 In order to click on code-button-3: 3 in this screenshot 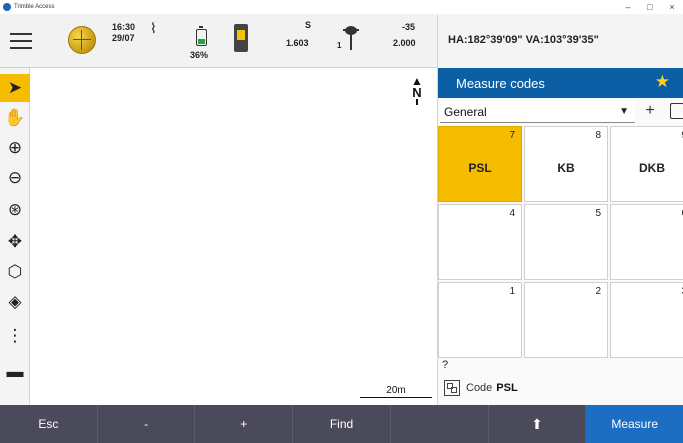, I will do `click(646, 320)`.